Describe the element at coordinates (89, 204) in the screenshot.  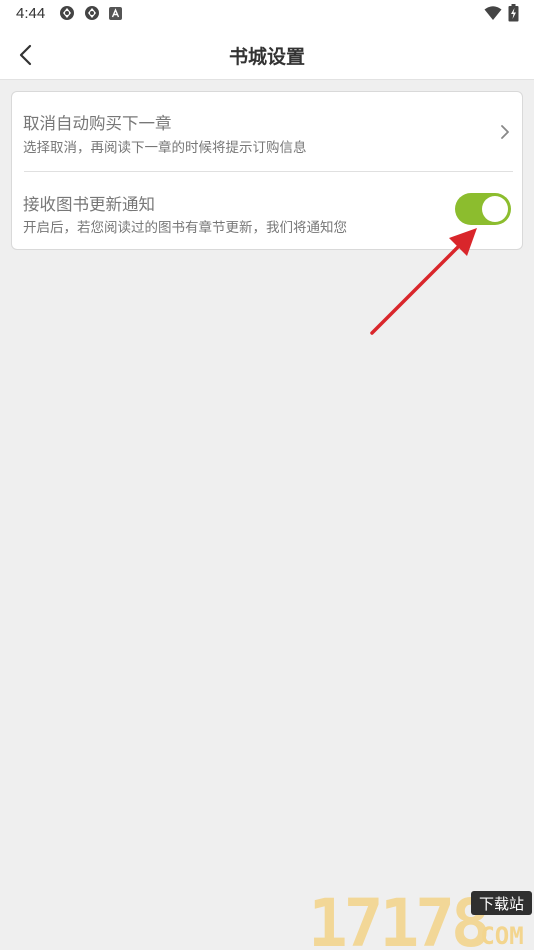
I see `setting-label: 接收图书更新通知` at that location.